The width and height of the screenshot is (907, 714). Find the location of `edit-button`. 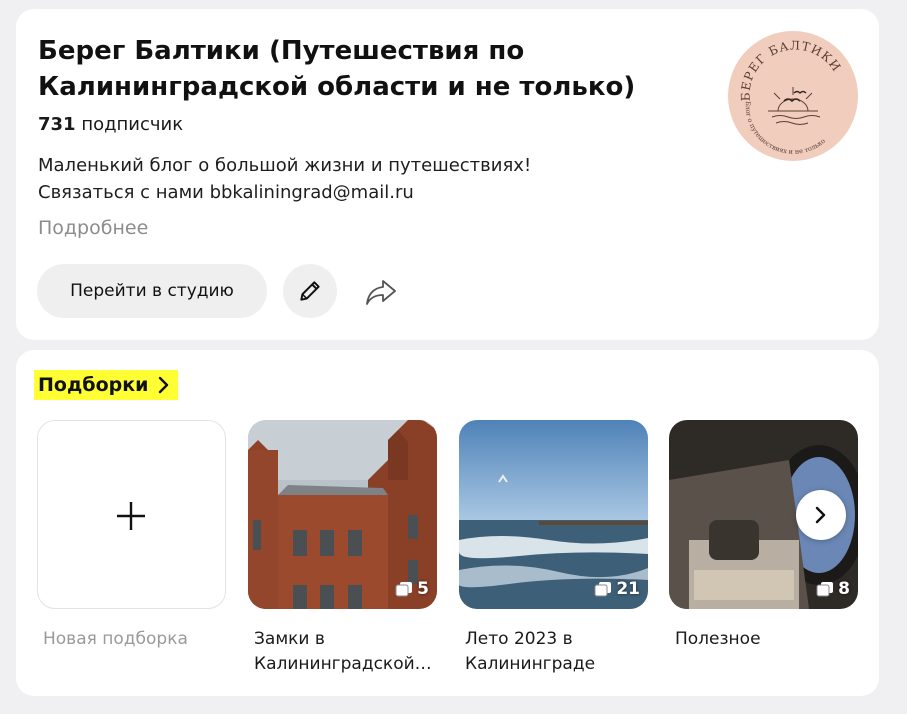

edit-button is located at coordinates (310, 291).